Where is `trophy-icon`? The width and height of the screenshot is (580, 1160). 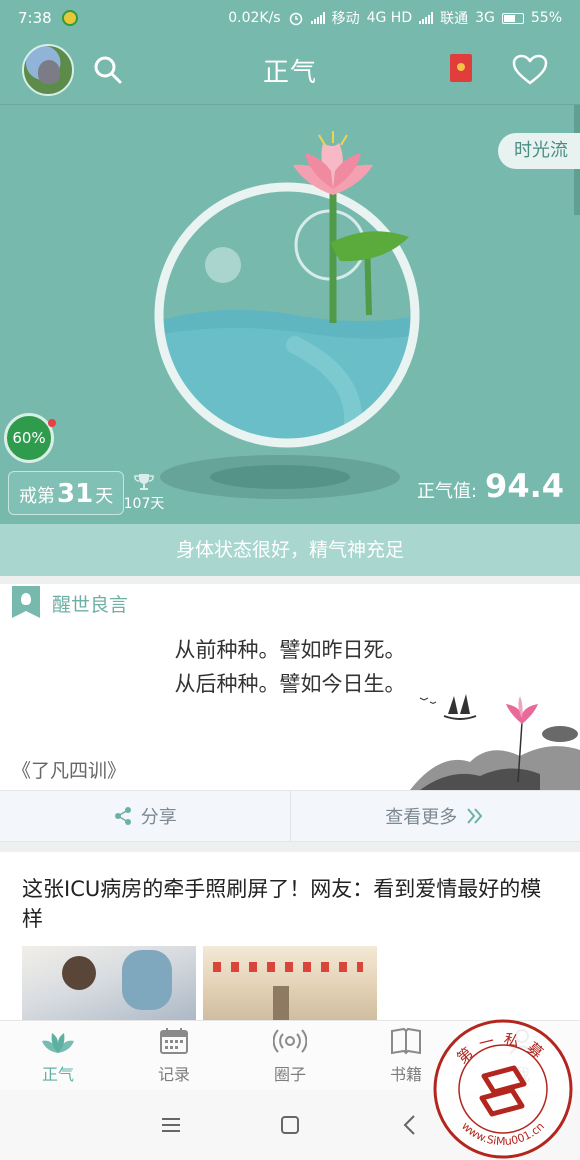 trophy-icon is located at coordinates (144, 482).